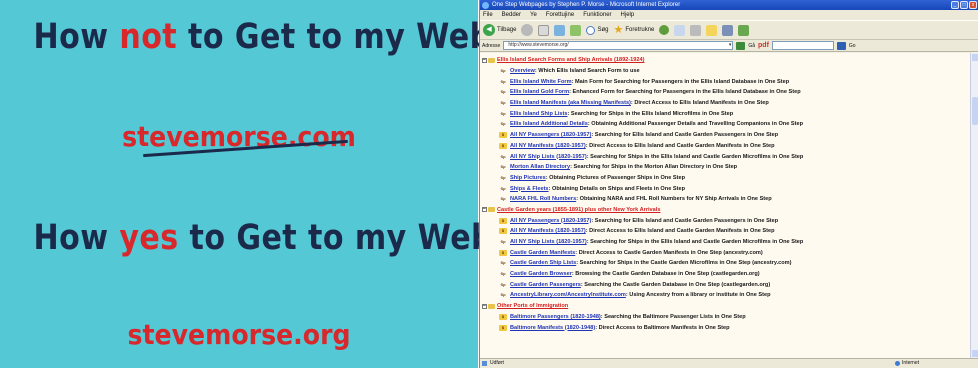 This screenshot has width=978, height=368. Describe the element at coordinates (975, 57) in the screenshot. I see `scroll-up-arrow` at that location.